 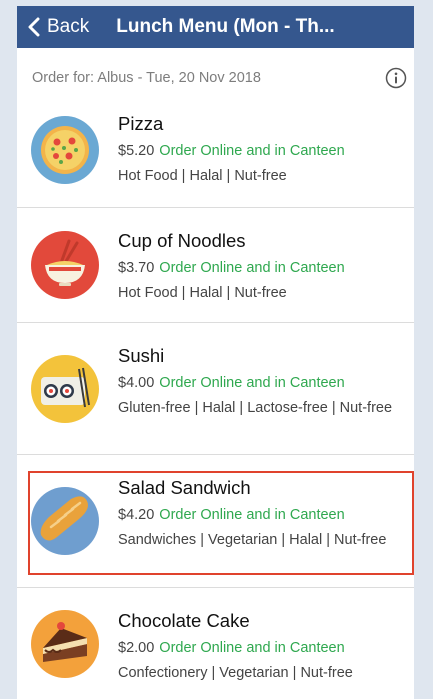 I want to click on item-price: $2.00, so click(x=136, y=648).